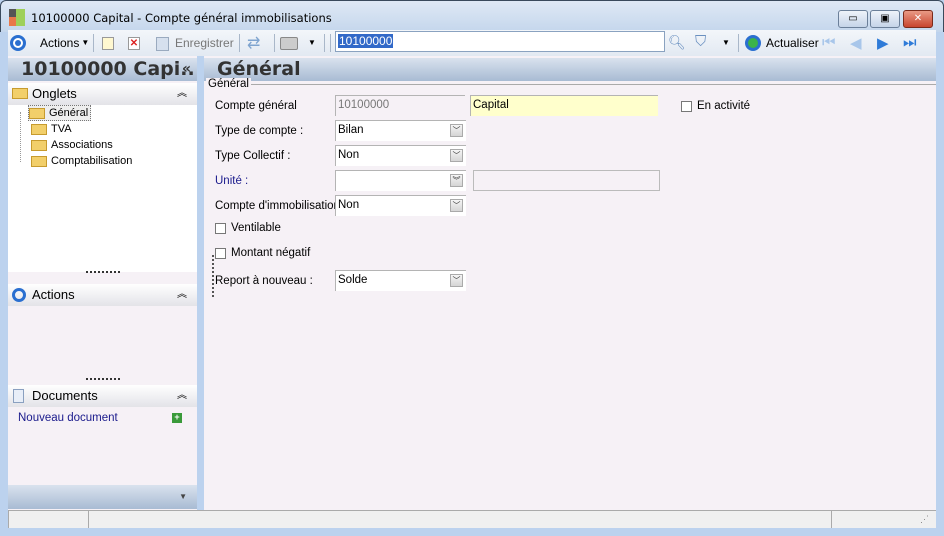  What do you see at coordinates (108, 43) in the screenshot?
I see `new-icon` at bounding box center [108, 43].